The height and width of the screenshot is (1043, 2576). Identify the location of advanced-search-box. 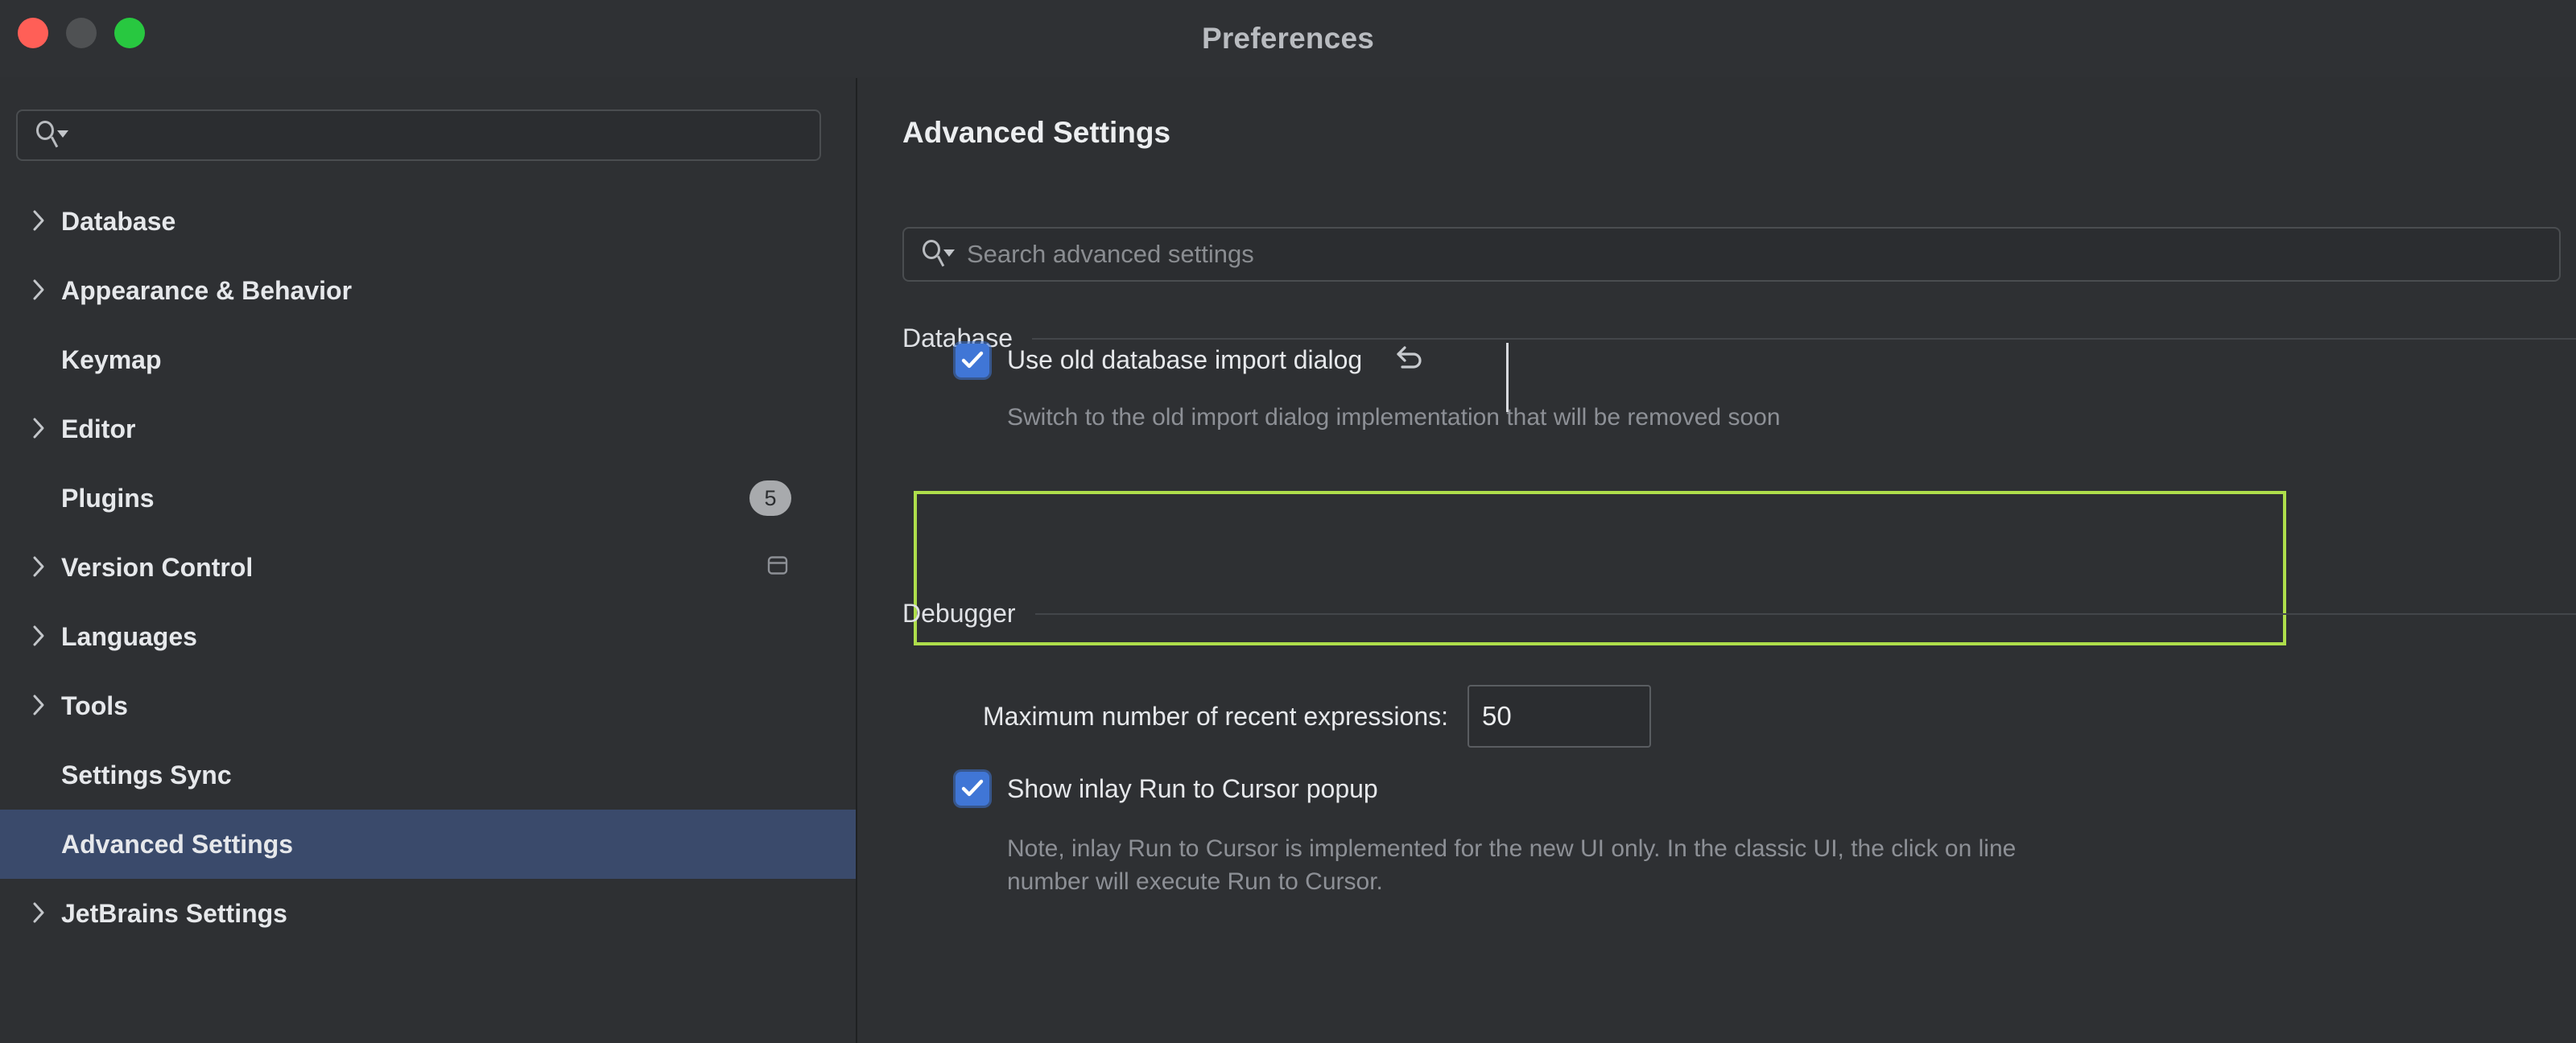
(1731, 254).